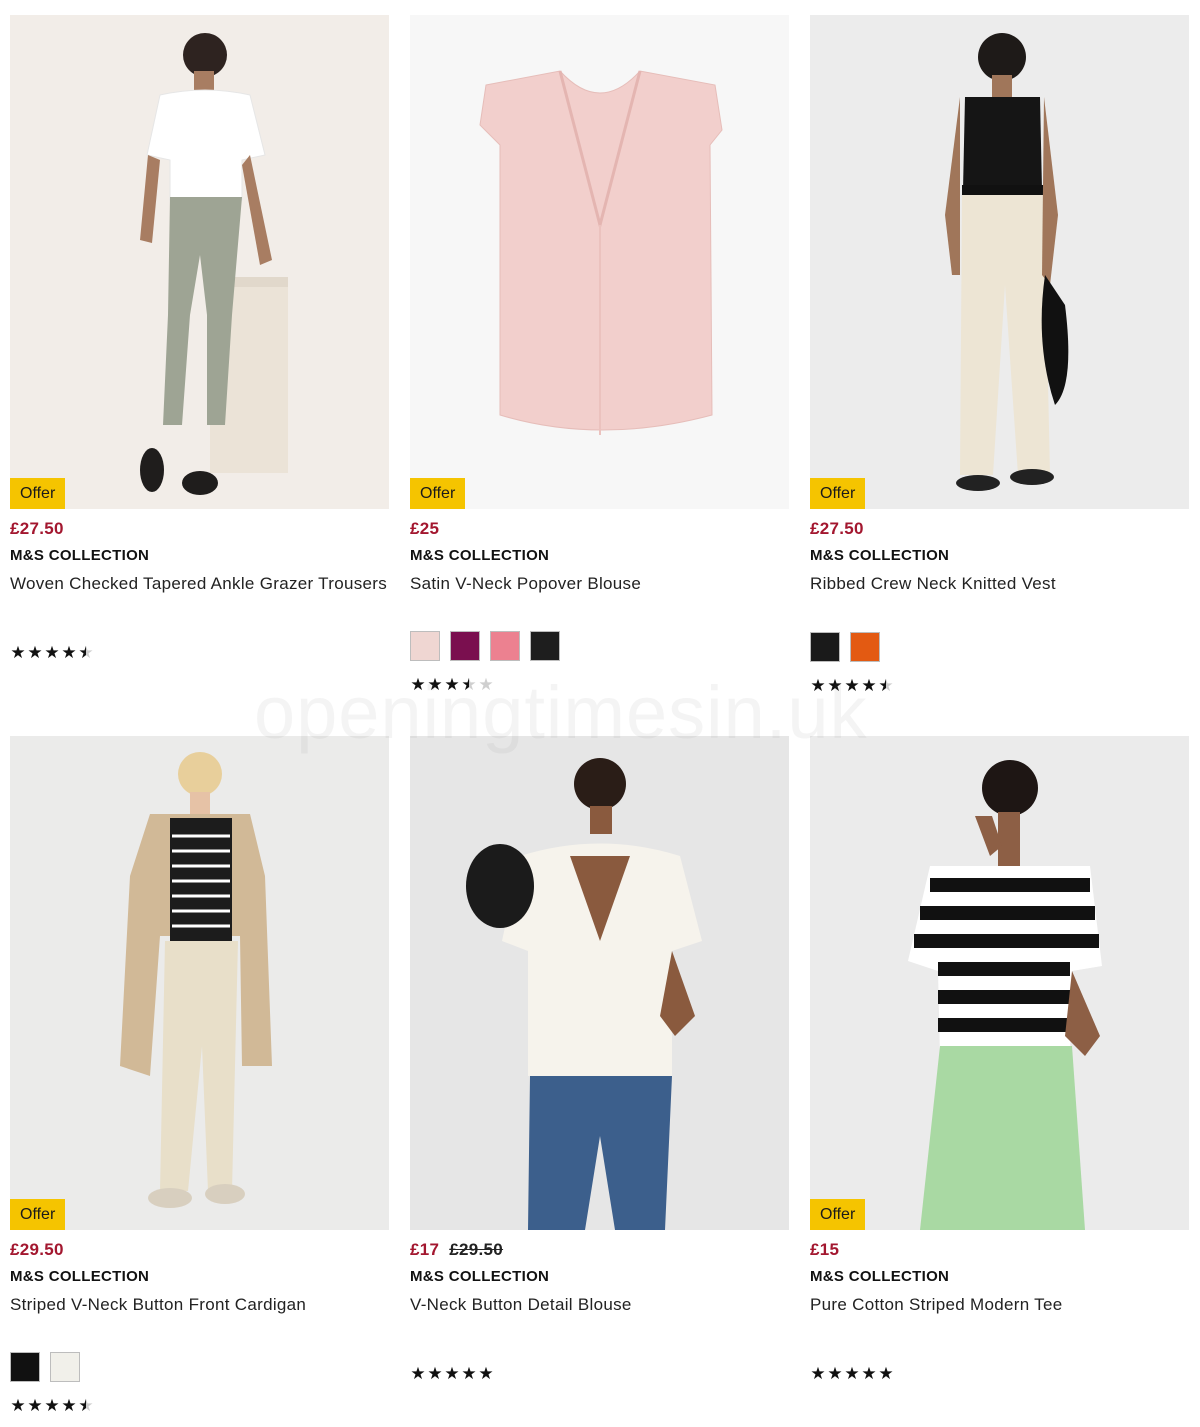  What do you see at coordinates (476, 1249) in the screenshot?
I see `was-price: £29.50` at bounding box center [476, 1249].